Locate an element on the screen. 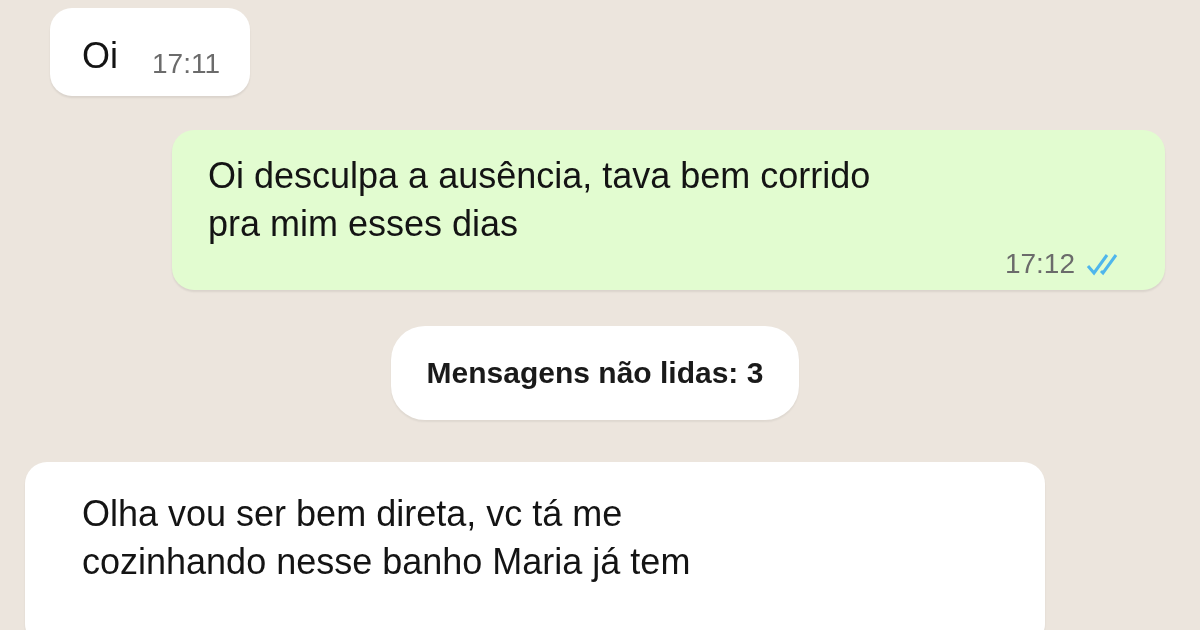 The height and width of the screenshot is (630, 1200). message-time: 17:11 is located at coordinates (186, 64).